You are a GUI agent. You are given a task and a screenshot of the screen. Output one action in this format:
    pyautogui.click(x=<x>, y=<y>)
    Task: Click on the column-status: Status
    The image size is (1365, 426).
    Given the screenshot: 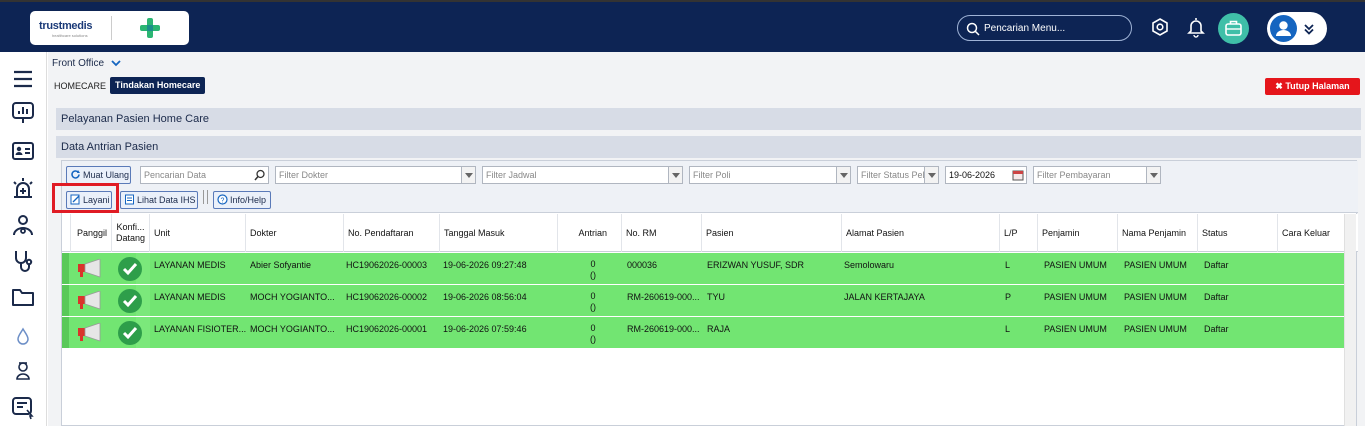 What is the action you would take?
    pyautogui.click(x=1238, y=233)
    